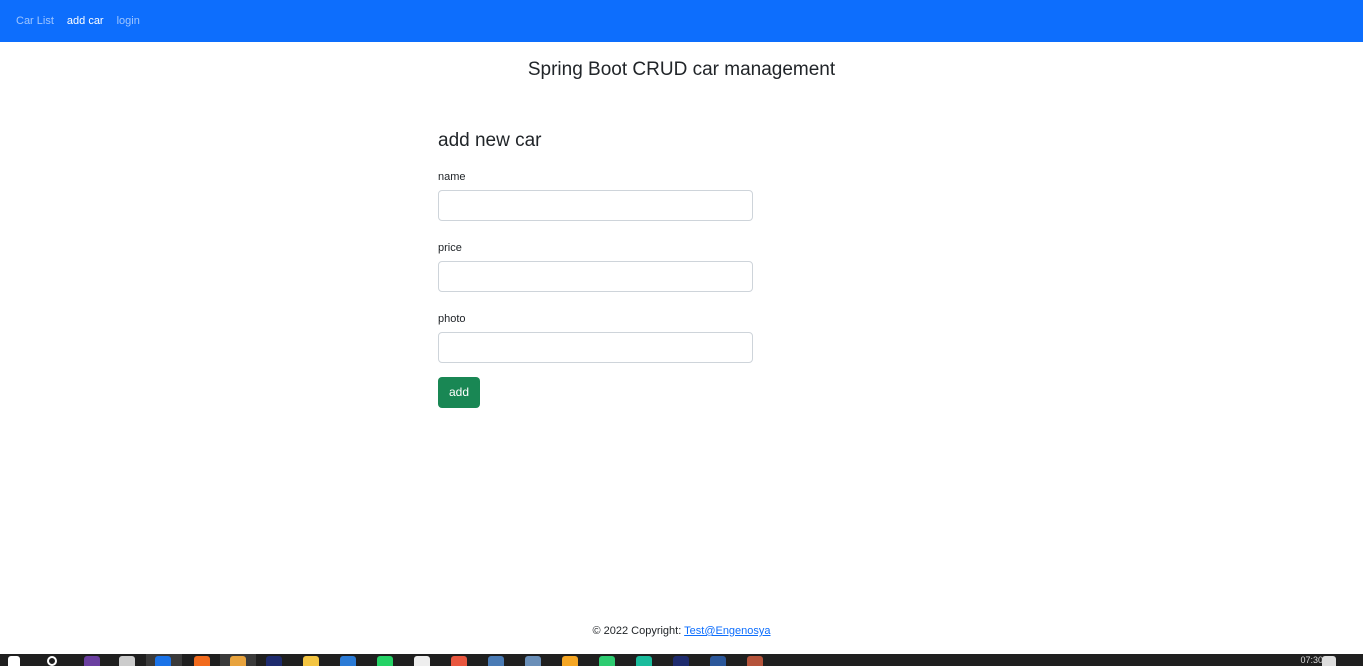  What do you see at coordinates (452, 177) in the screenshot?
I see `name-label: name` at bounding box center [452, 177].